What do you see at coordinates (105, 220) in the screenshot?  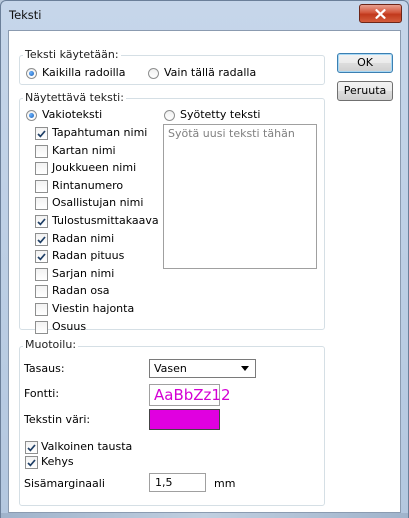 I see `field-checkbox-label: Tulostusmittakaava` at bounding box center [105, 220].